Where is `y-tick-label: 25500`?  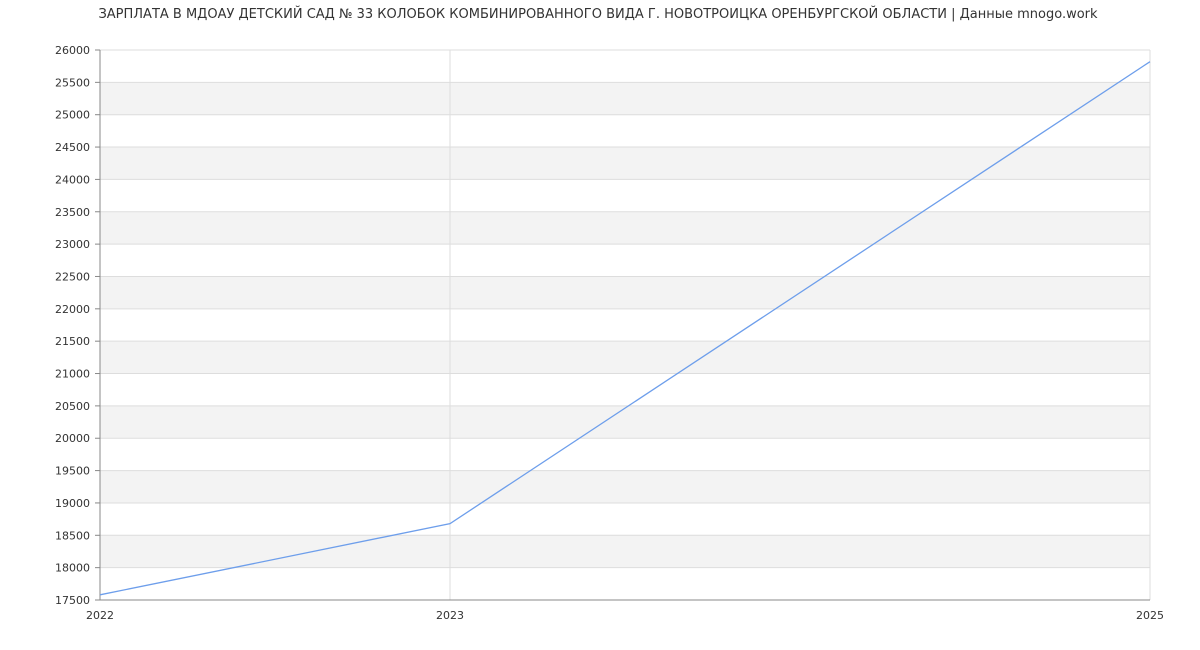 y-tick-label: 25500 is located at coordinates (72, 82).